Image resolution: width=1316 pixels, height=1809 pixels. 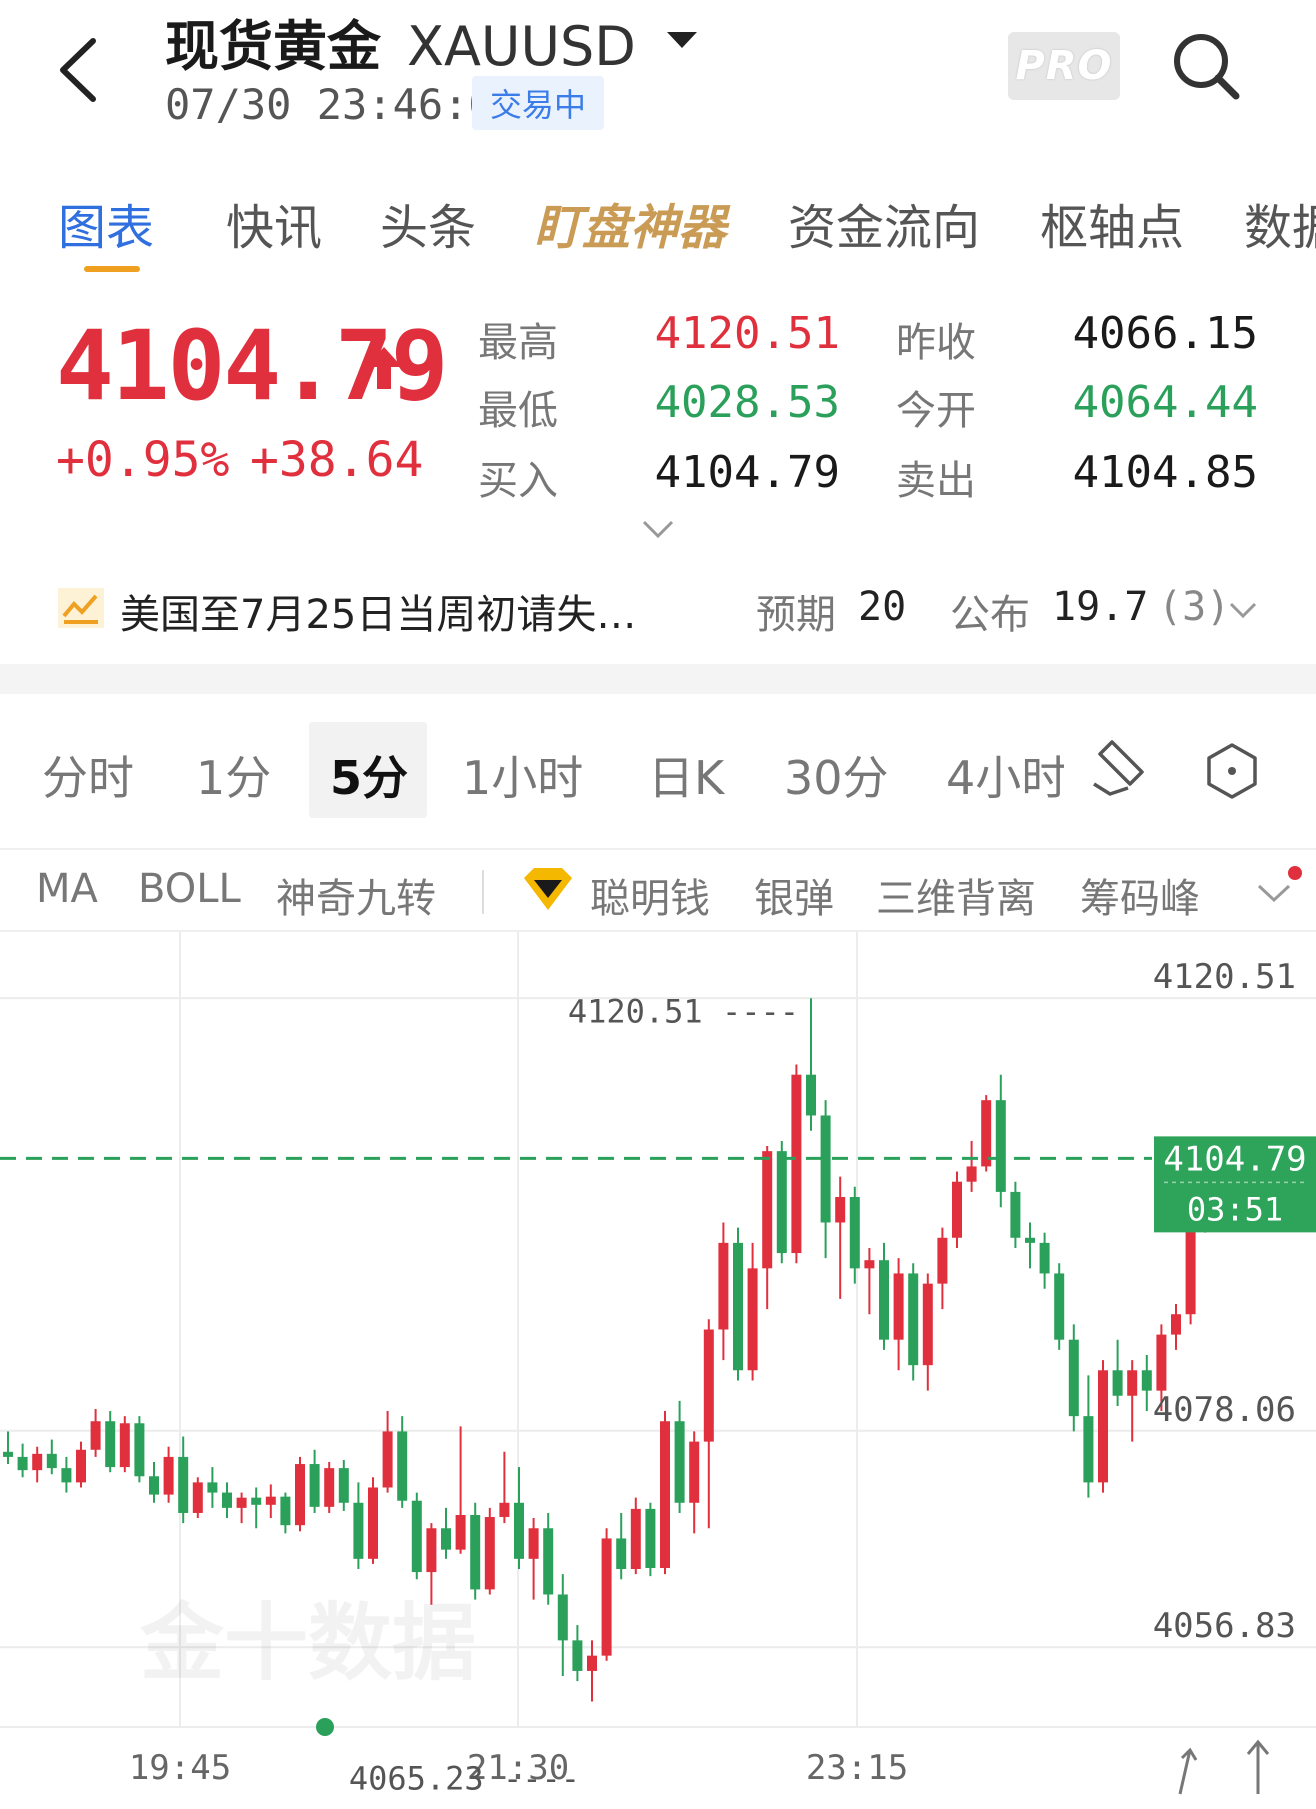 What do you see at coordinates (274, 223) in the screenshot?
I see `tab-flash-news: 快讯` at bounding box center [274, 223].